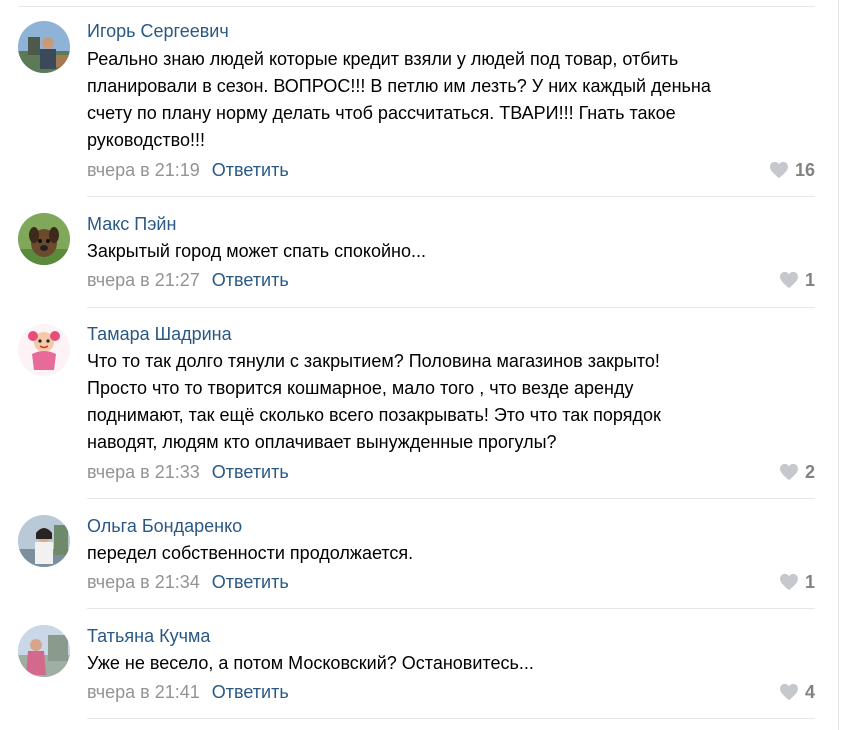 This screenshot has height=730, width=854. What do you see at coordinates (143, 280) in the screenshot?
I see `comment-date: вчера в 21:27` at bounding box center [143, 280].